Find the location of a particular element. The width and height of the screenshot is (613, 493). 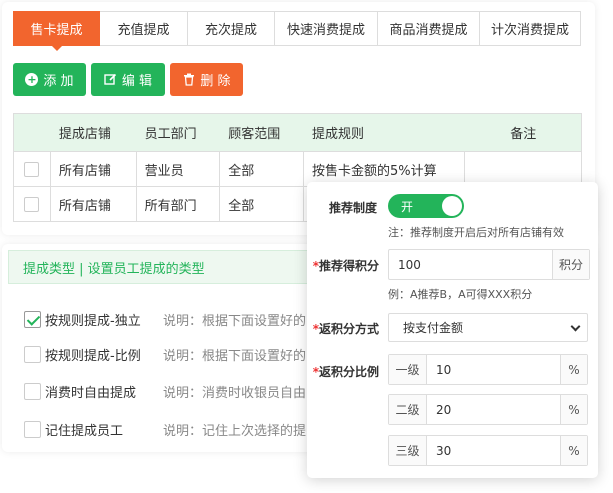

return-method-label: *返积分方式 is located at coordinates (345, 329).